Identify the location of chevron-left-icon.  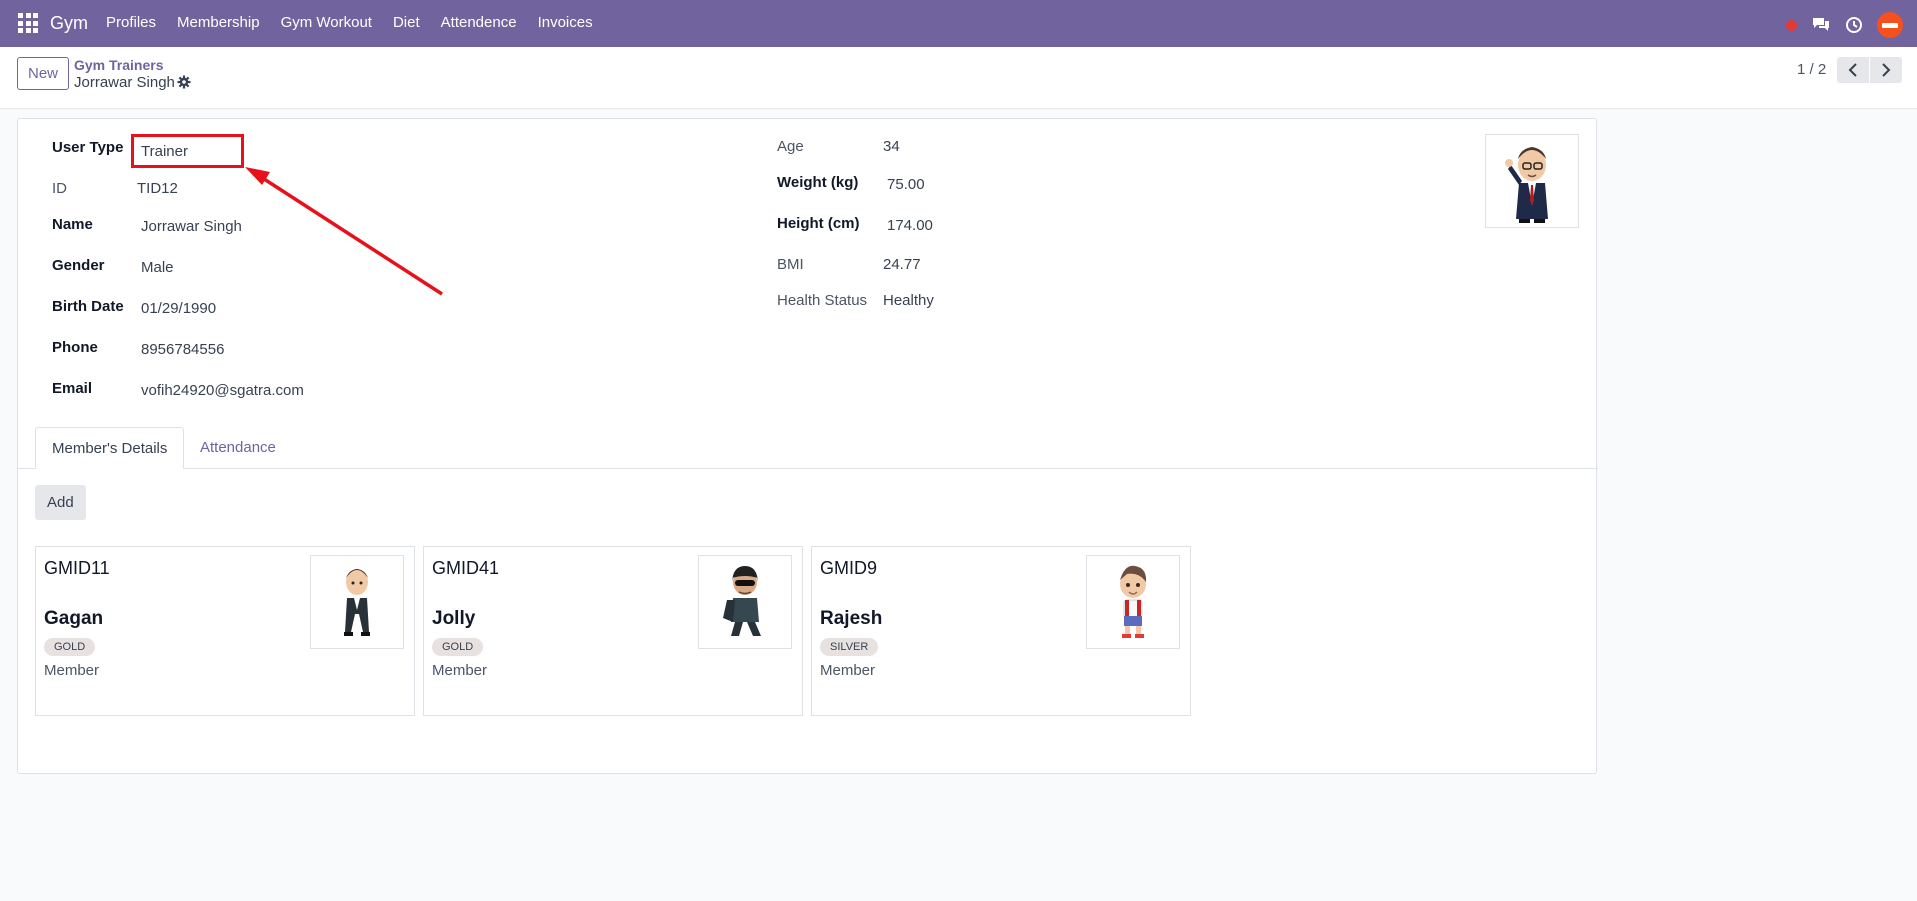
(1852, 70).